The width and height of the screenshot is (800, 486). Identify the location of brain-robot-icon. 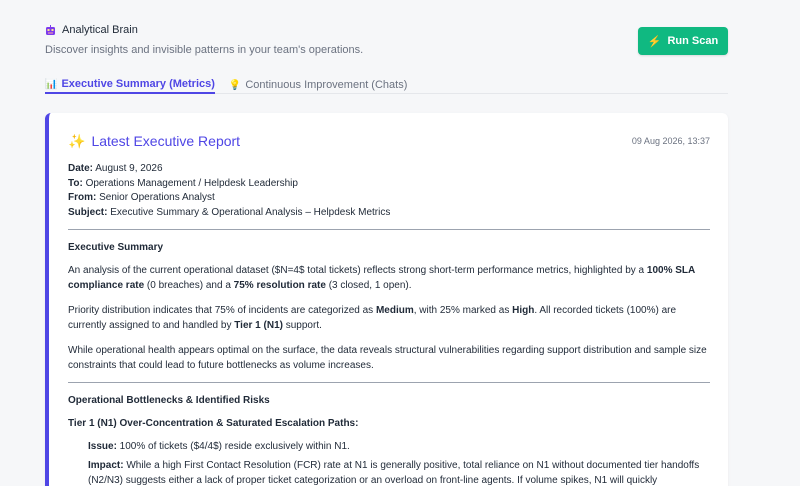
(50, 30).